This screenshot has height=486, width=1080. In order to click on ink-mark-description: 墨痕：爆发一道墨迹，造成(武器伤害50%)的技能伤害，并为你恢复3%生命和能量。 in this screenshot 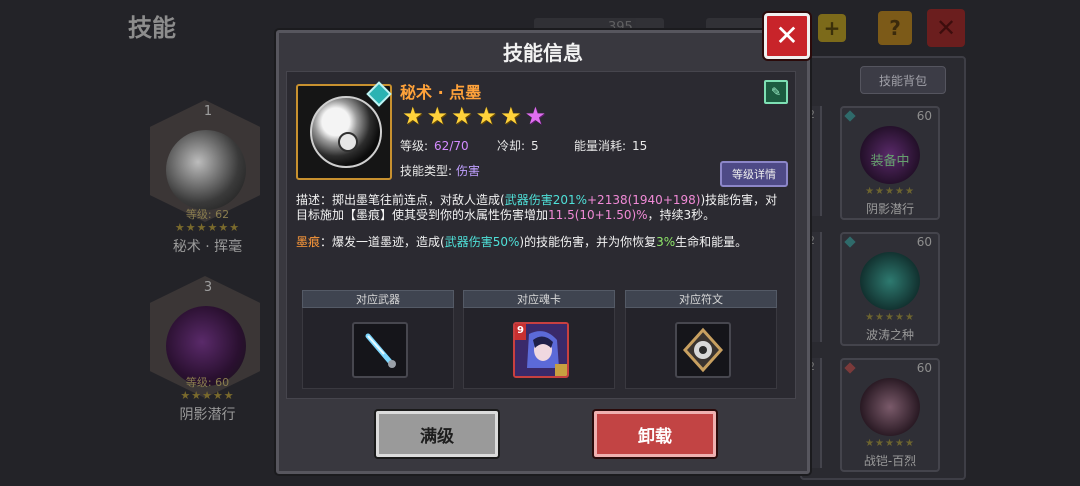, I will do `click(542, 242)`.